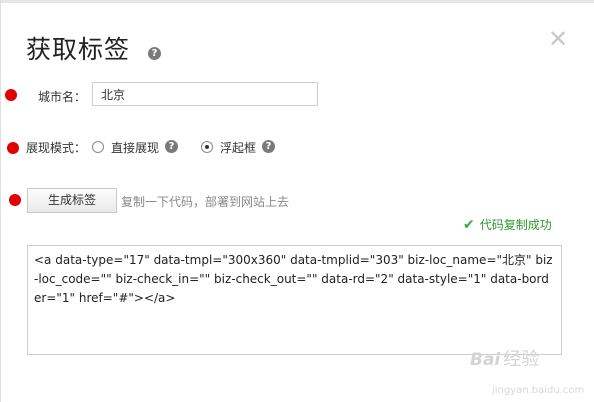 Image resolution: width=594 pixels, height=402 pixels. Describe the element at coordinates (205, 94) in the screenshot. I see `city-input` at that location.